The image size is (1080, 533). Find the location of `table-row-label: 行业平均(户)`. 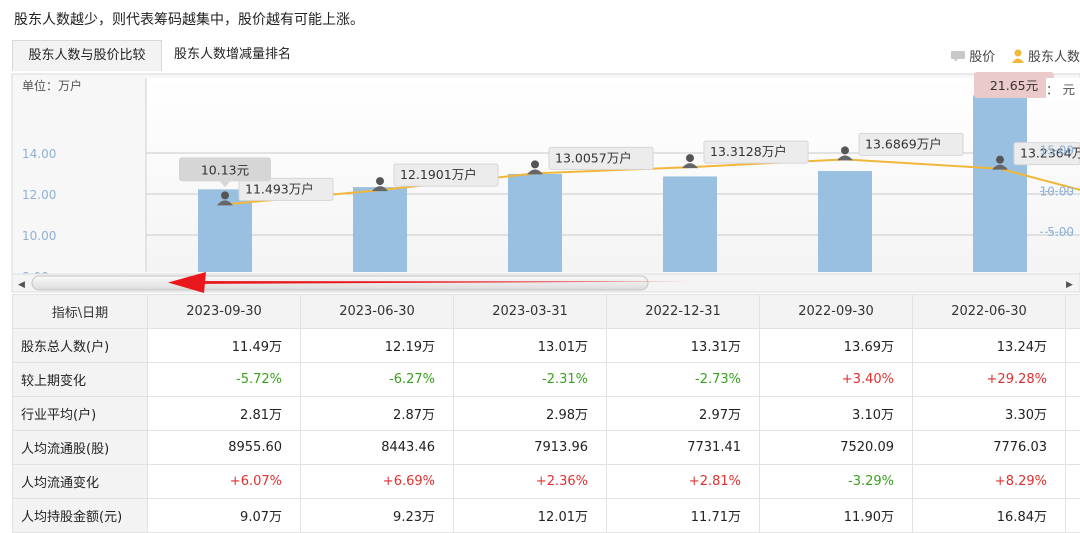

table-row-label: 行业平均(户) is located at coordinates (80, 414).